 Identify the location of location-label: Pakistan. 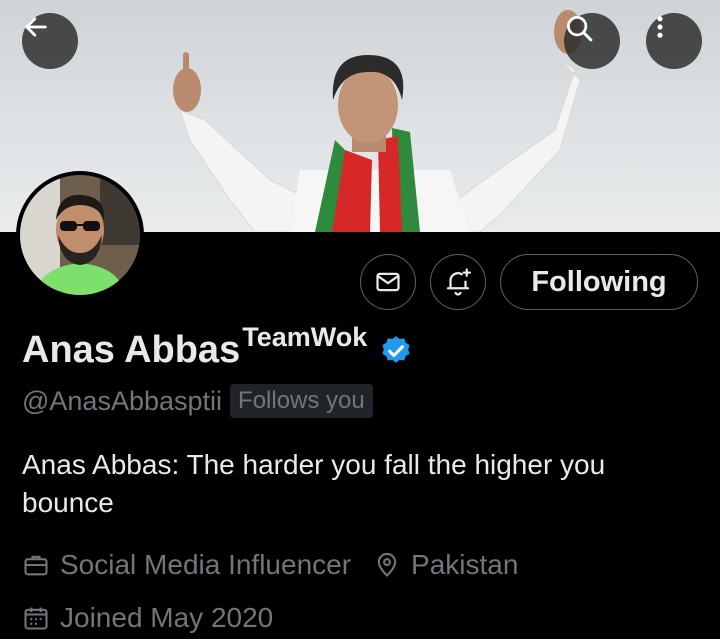
(465, 564).